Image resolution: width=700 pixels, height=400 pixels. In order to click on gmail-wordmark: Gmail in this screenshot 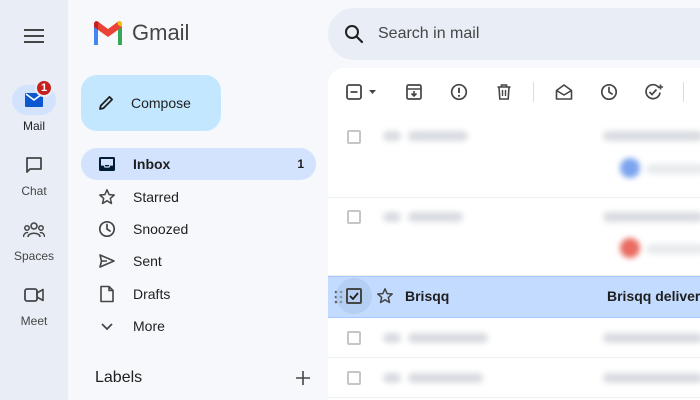, I will do `click(161, 32)`.